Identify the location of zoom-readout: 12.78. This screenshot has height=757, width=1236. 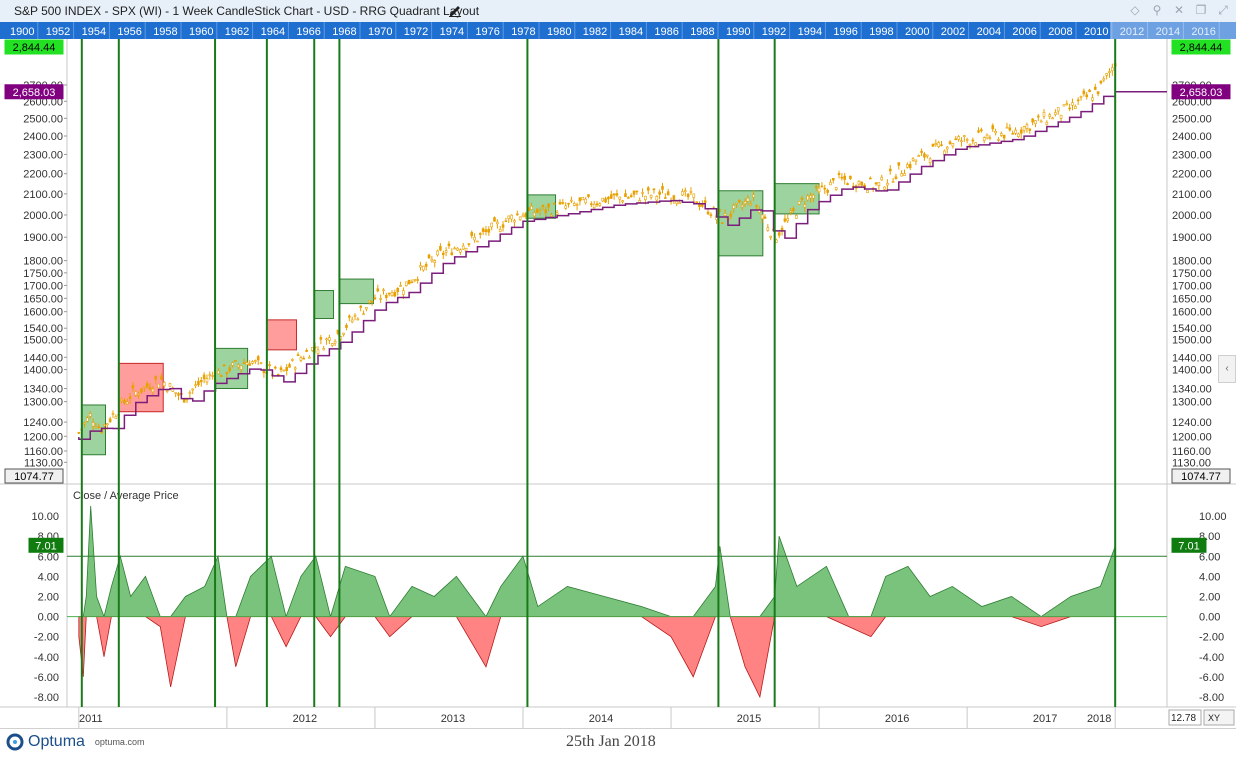
(1185, 717).